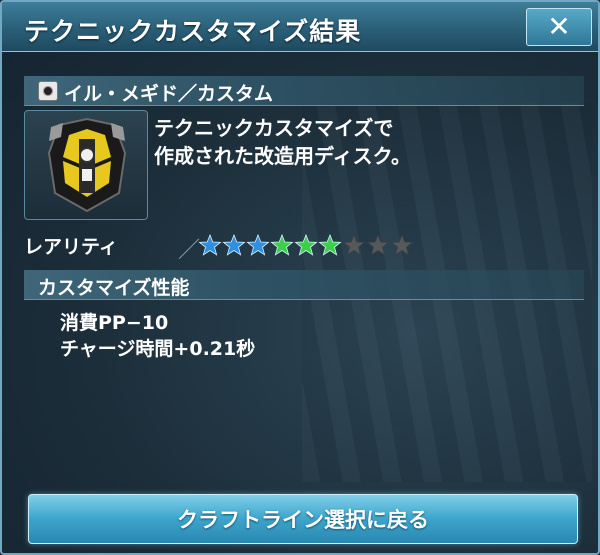  Describe the element at coordinates (304, 91) in the screenshot. I see `item-name-bar: イル・メギド／カスタム` at that location.